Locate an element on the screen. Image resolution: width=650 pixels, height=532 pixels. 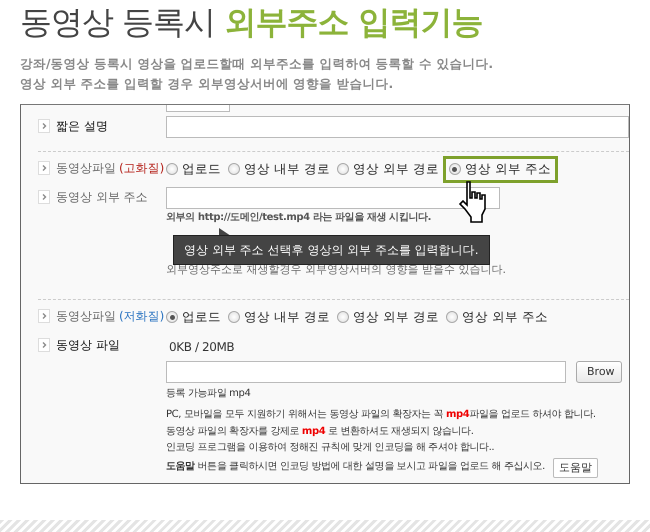
page-title: 동영상 등록시 is located at coordinates (118, 22).